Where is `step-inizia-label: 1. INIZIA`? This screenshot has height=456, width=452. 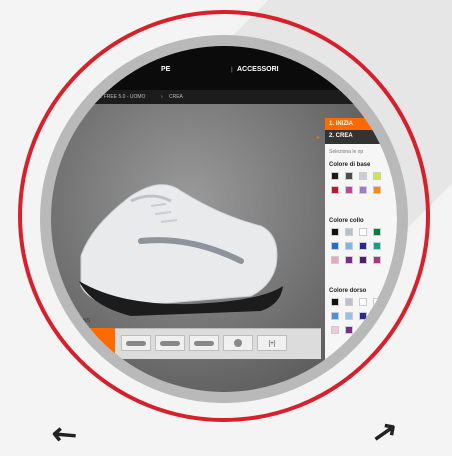
step-inizia-label: 1. INIZIA is located at coordinates (341, 124).